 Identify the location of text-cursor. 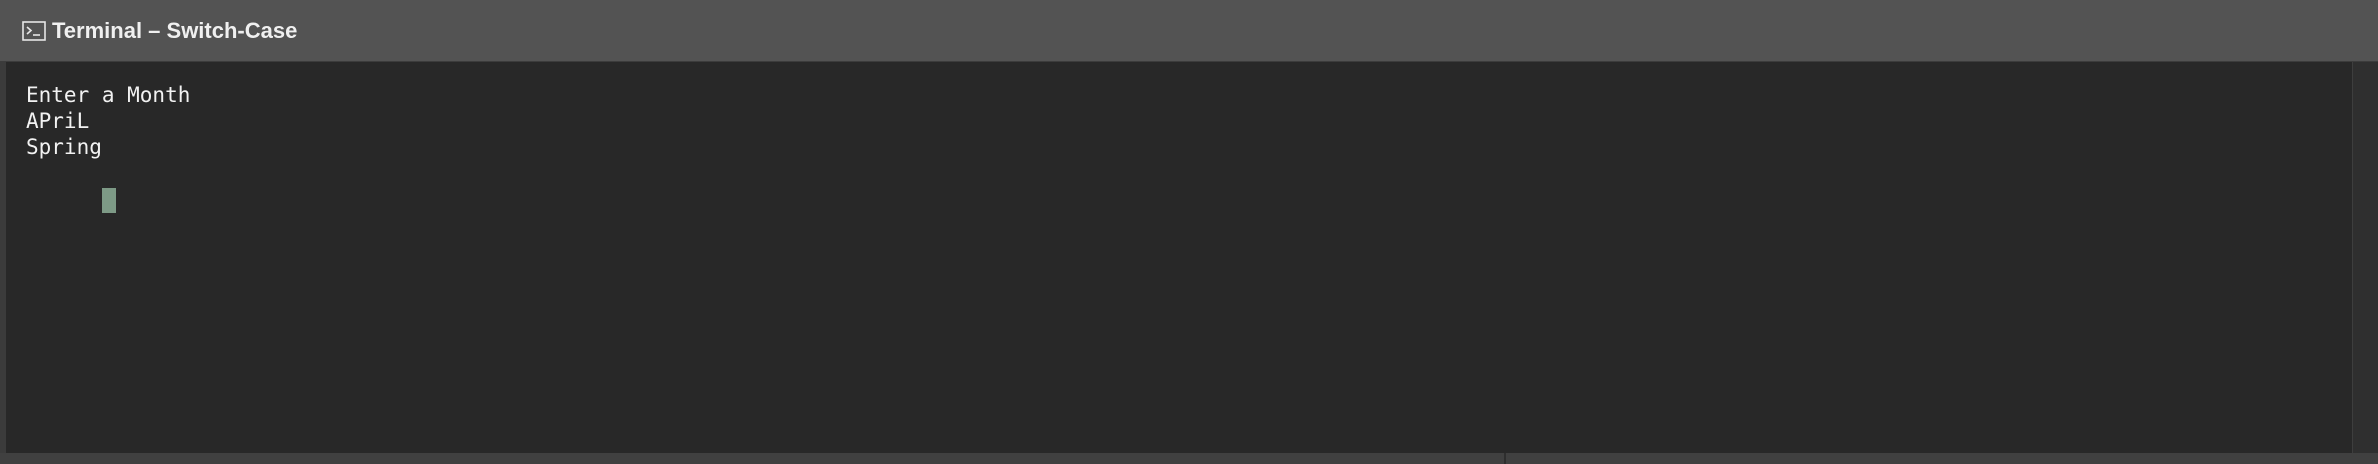
(108, 200).